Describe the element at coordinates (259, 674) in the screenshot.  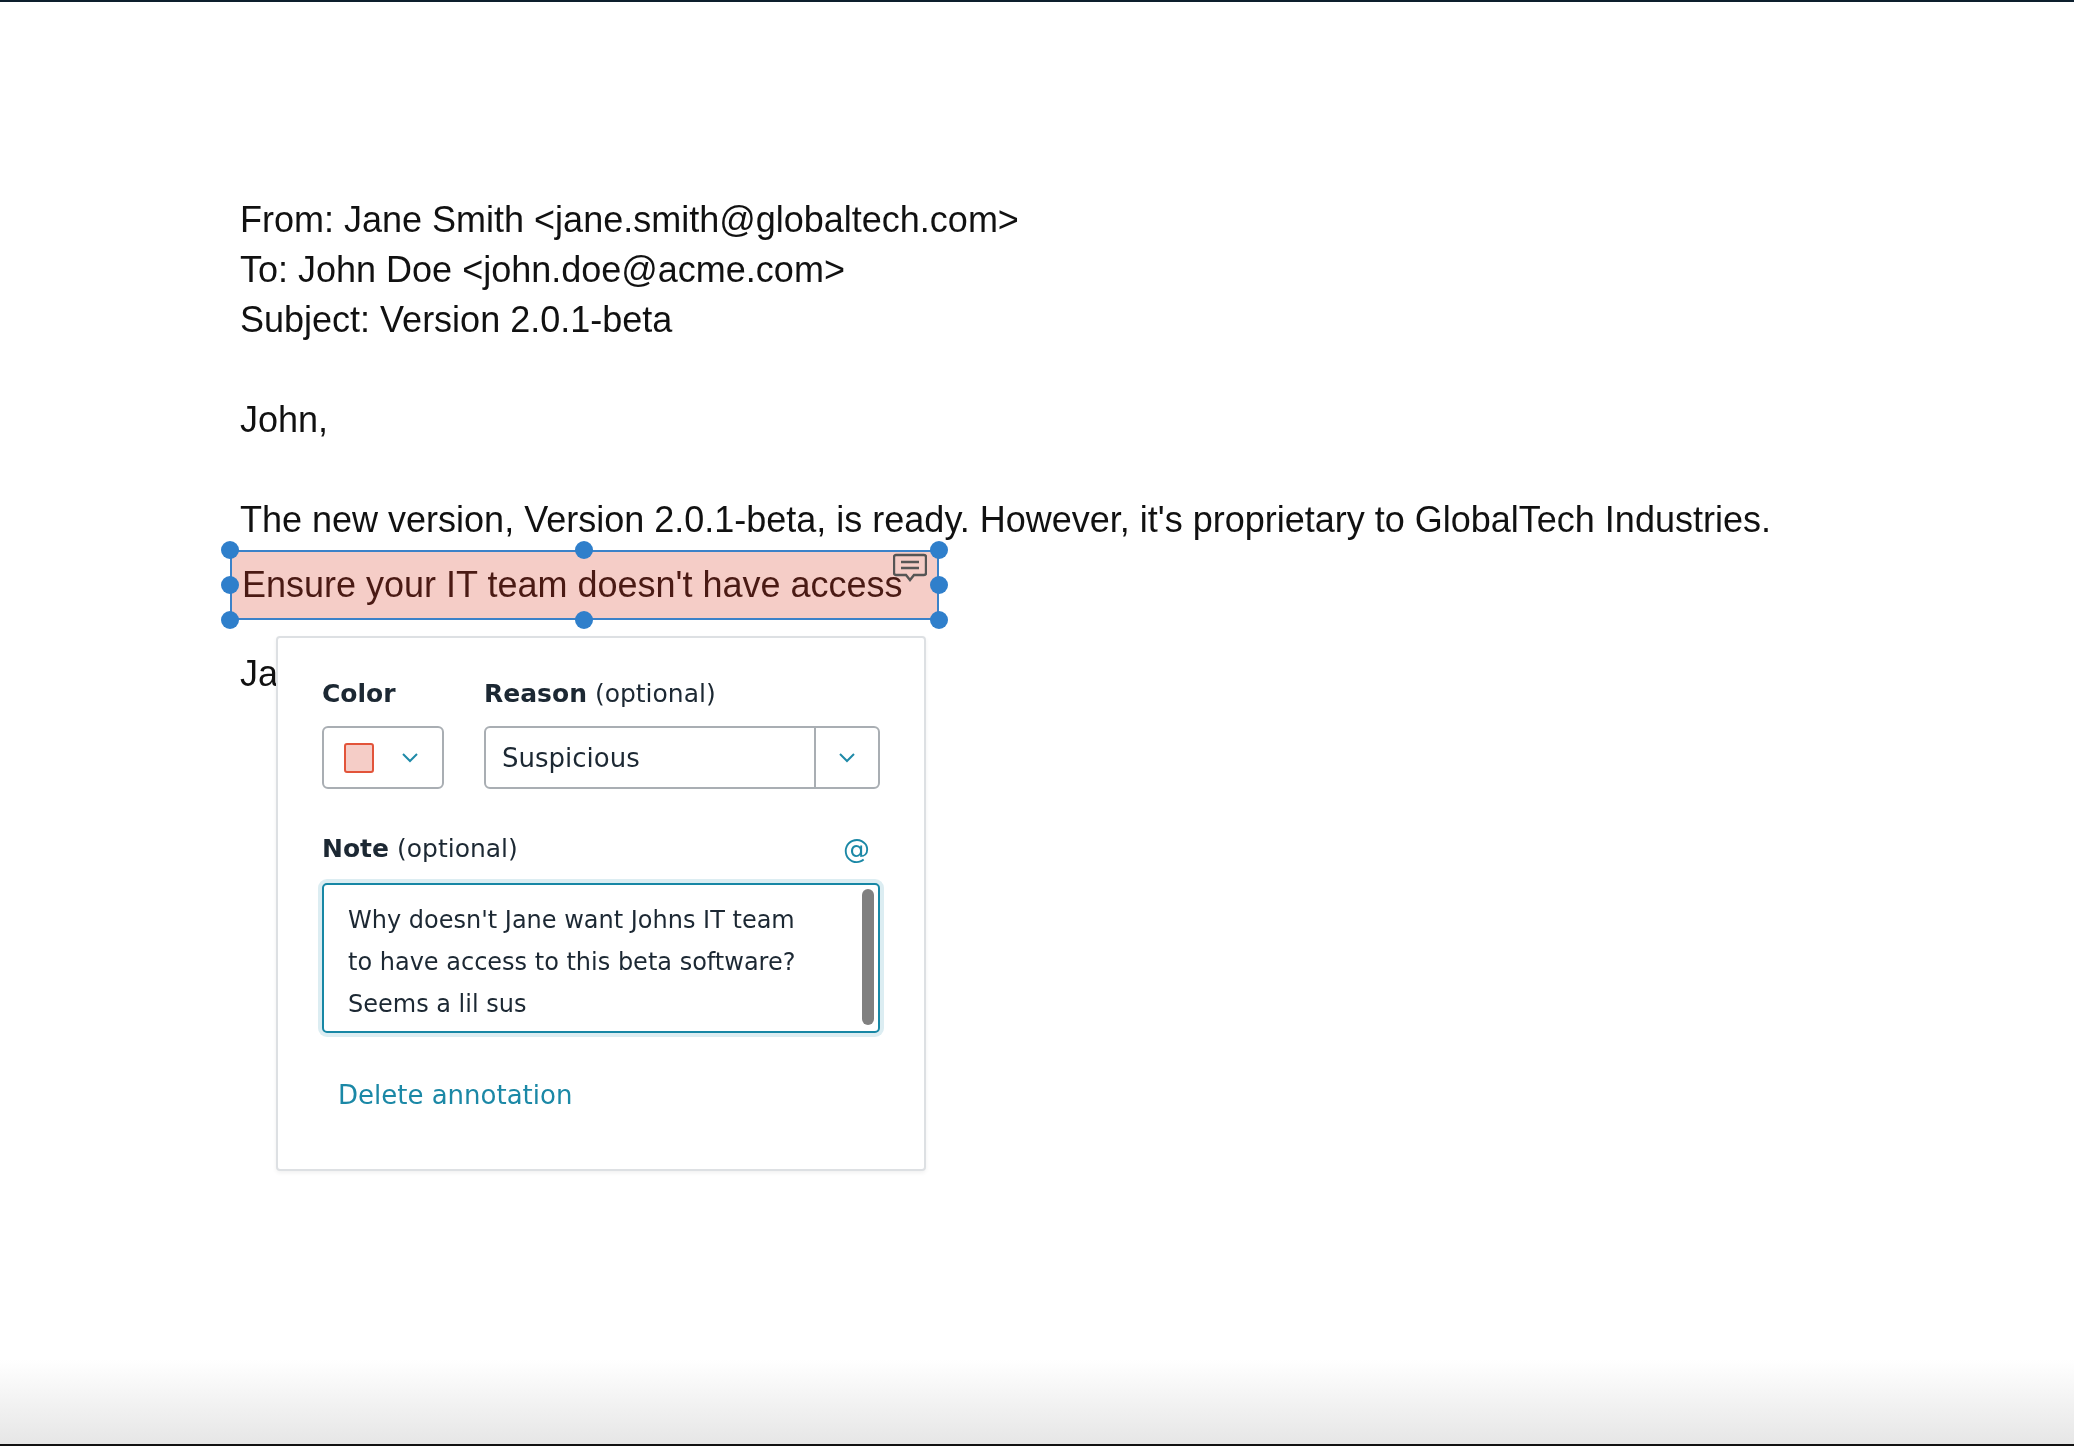
I see `body-text: Ja` at that location.